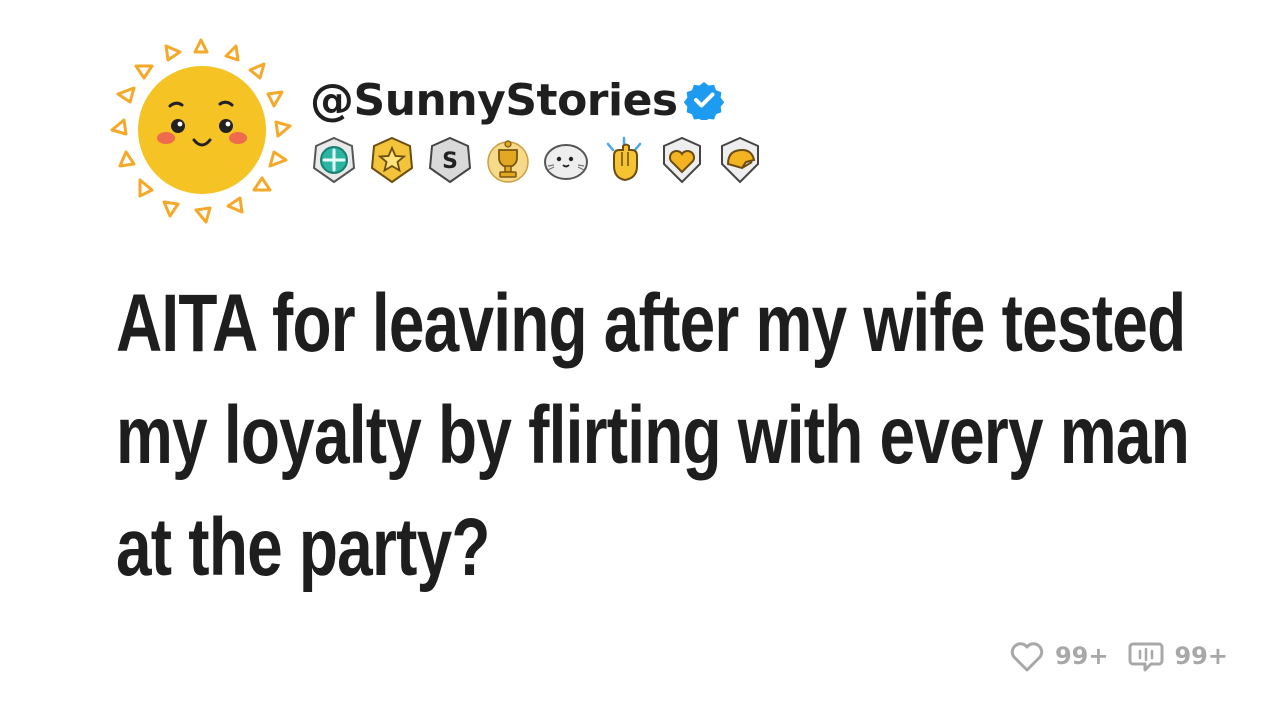 This screenshot has height=720, width=1280. What do you see at coordinates (682, 160) in the screenshot?
I see `gold-heart-award-icon` at bounding box center [682, 160].